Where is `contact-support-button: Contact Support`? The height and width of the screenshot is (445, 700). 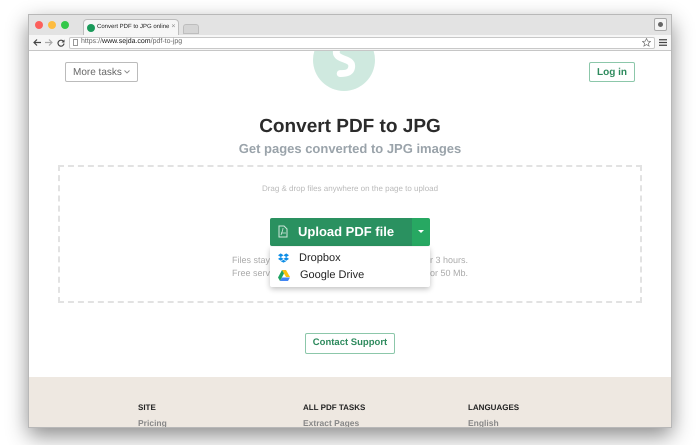 contact-support-button: Contact Support is located at coordinates (350, 343).